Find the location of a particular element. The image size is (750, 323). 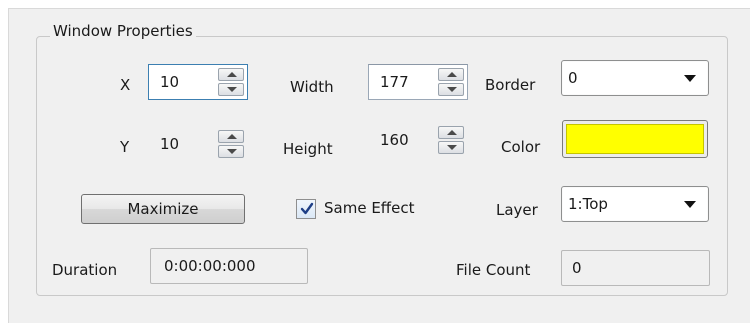

x-spinbox: 10 is located at coordinates (198, 82).